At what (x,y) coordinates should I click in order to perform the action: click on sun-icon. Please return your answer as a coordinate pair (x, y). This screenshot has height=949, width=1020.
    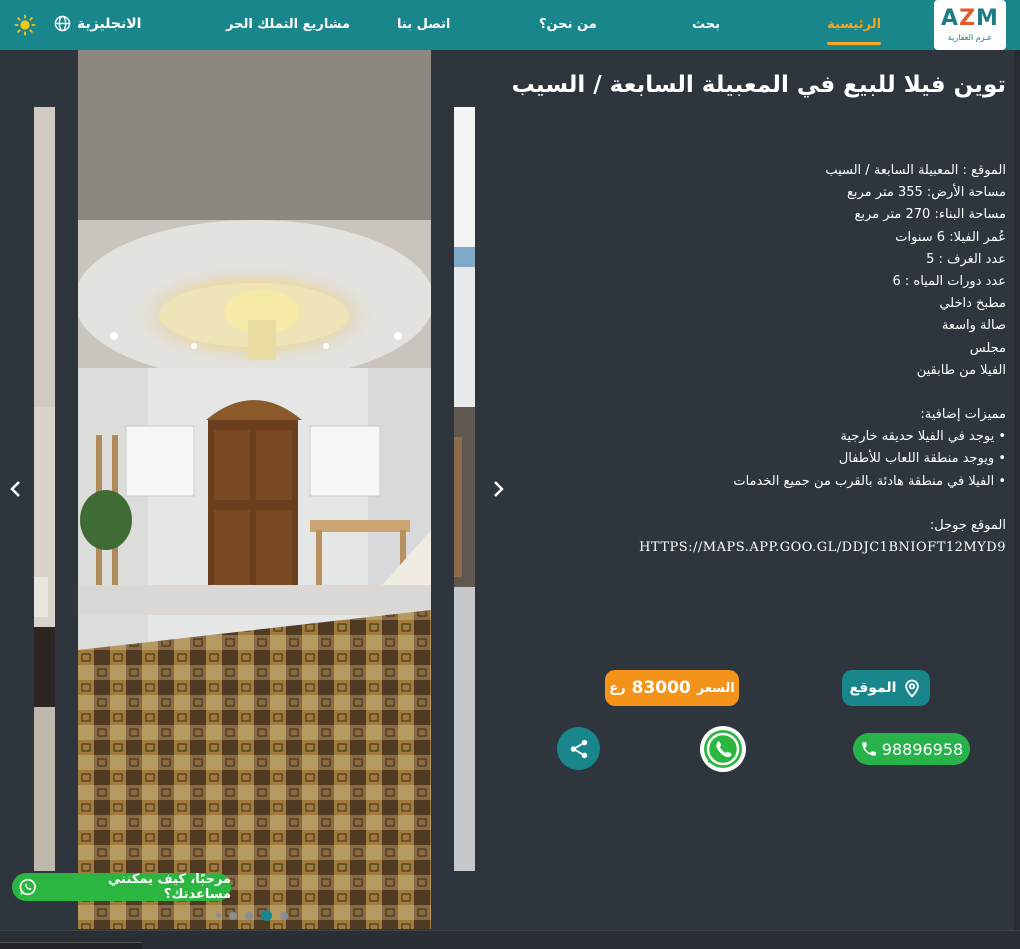
    Looking at the image, I should click on (25, 25).